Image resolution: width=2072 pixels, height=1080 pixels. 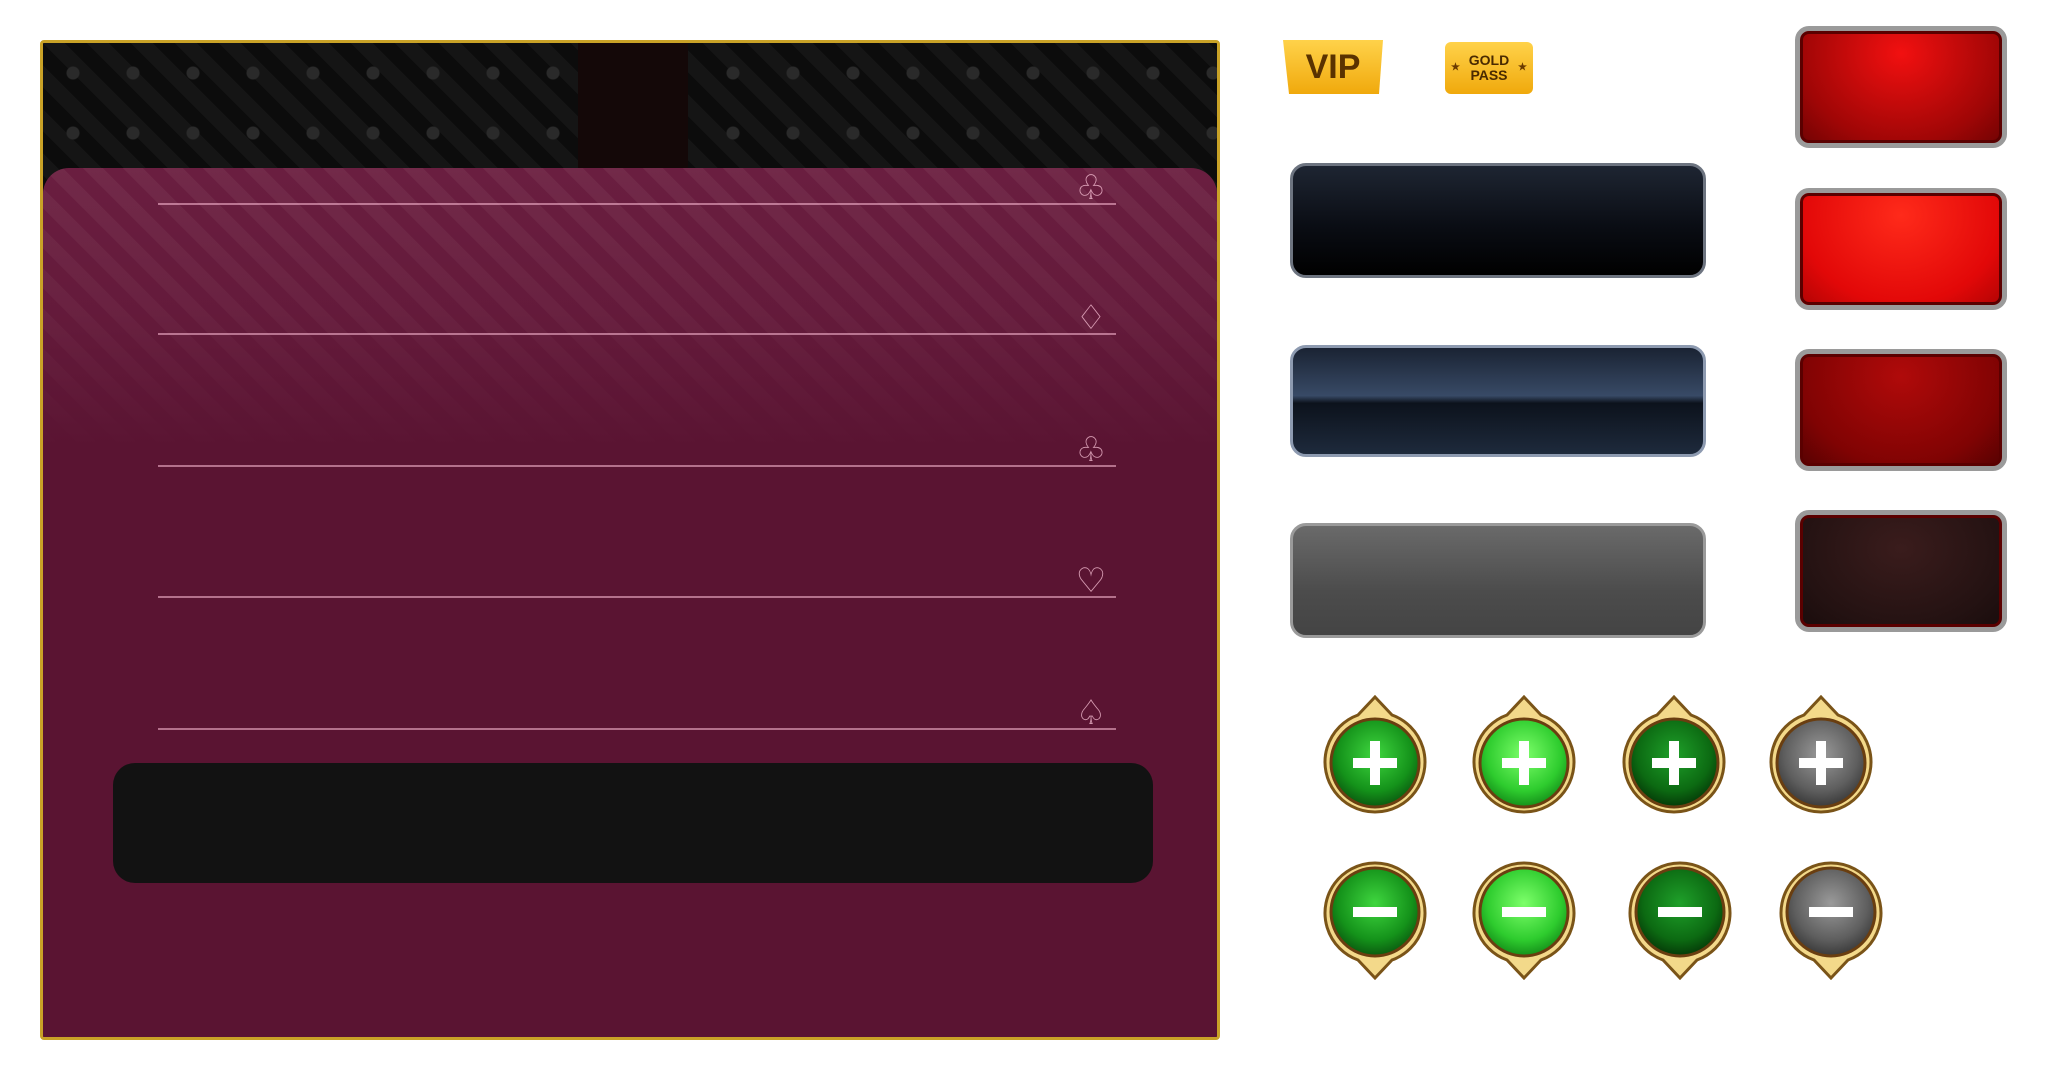 I want to click on heart-icon: ♡, so click(x=1091, y=581).